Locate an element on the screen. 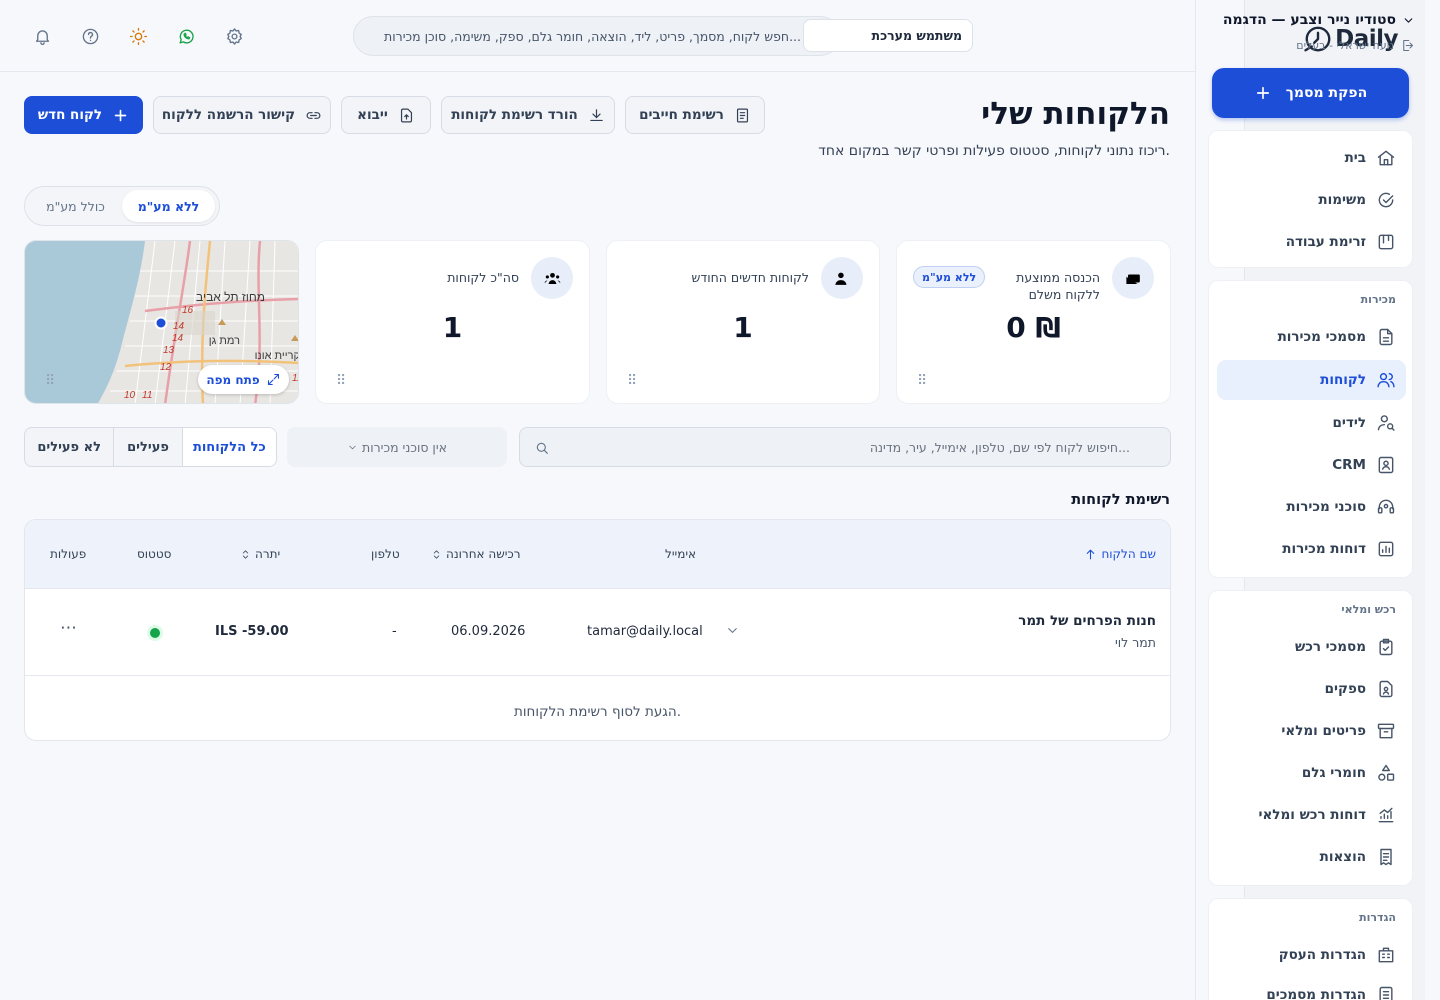 The width and height of the screenshot is (1440, 1000). more-actions-icon: ⋯ is located at coordinates (69, 628).